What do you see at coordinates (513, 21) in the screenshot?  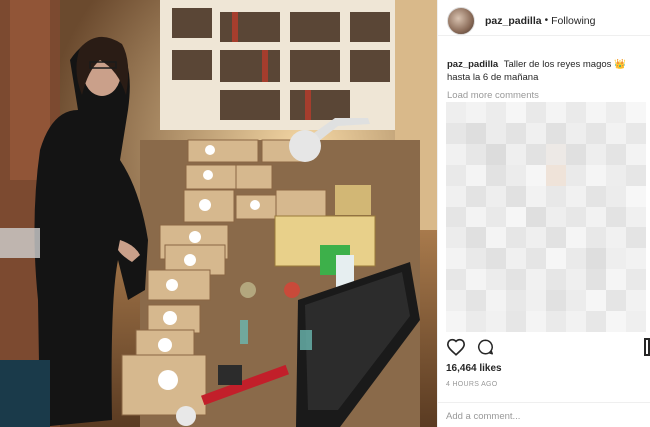 I see `post-username: paz_padilla` at bounding box center [513, 21].